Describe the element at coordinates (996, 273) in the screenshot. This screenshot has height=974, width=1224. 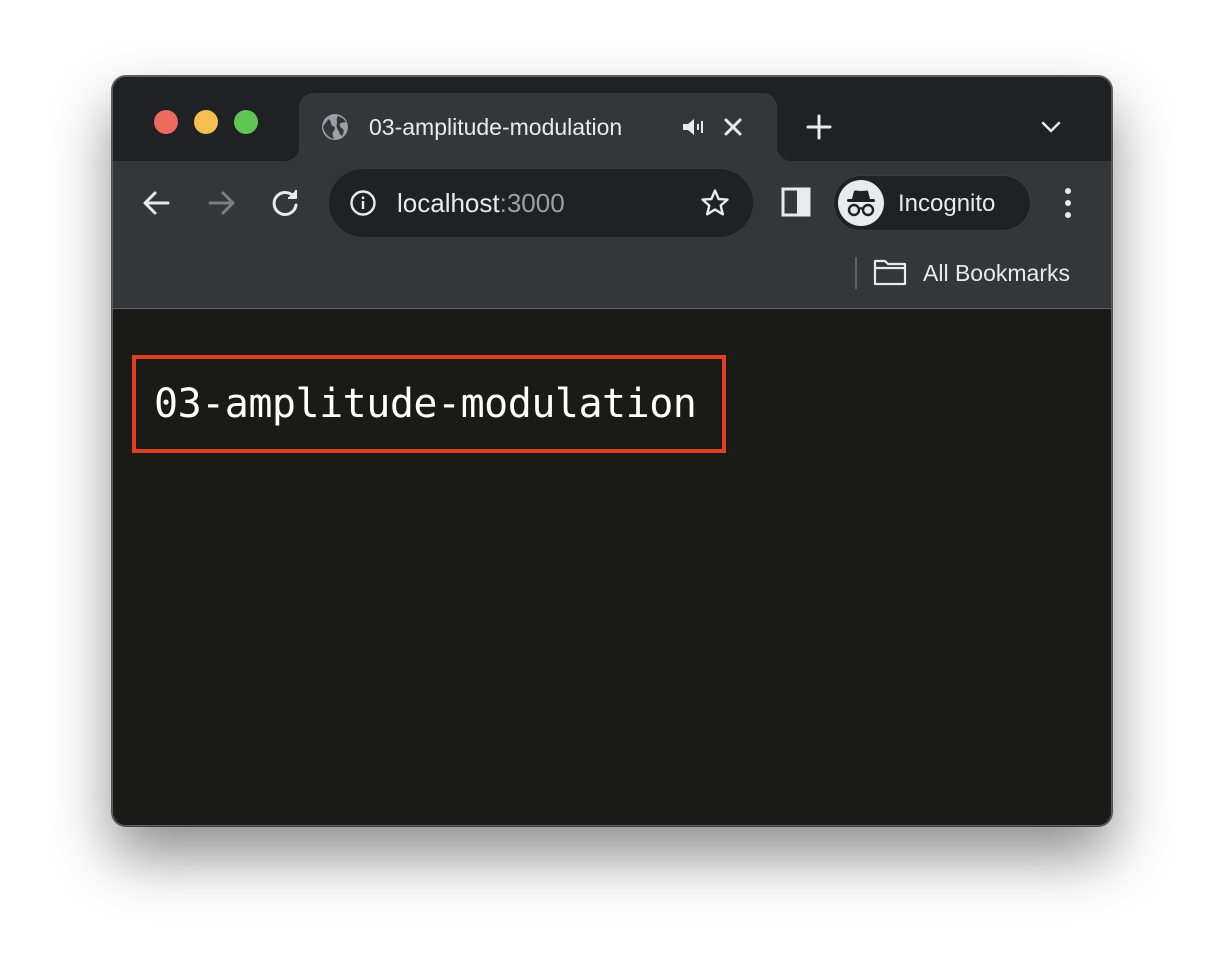
I see `all-bookmarks-button: All Bookmarks` at that location.